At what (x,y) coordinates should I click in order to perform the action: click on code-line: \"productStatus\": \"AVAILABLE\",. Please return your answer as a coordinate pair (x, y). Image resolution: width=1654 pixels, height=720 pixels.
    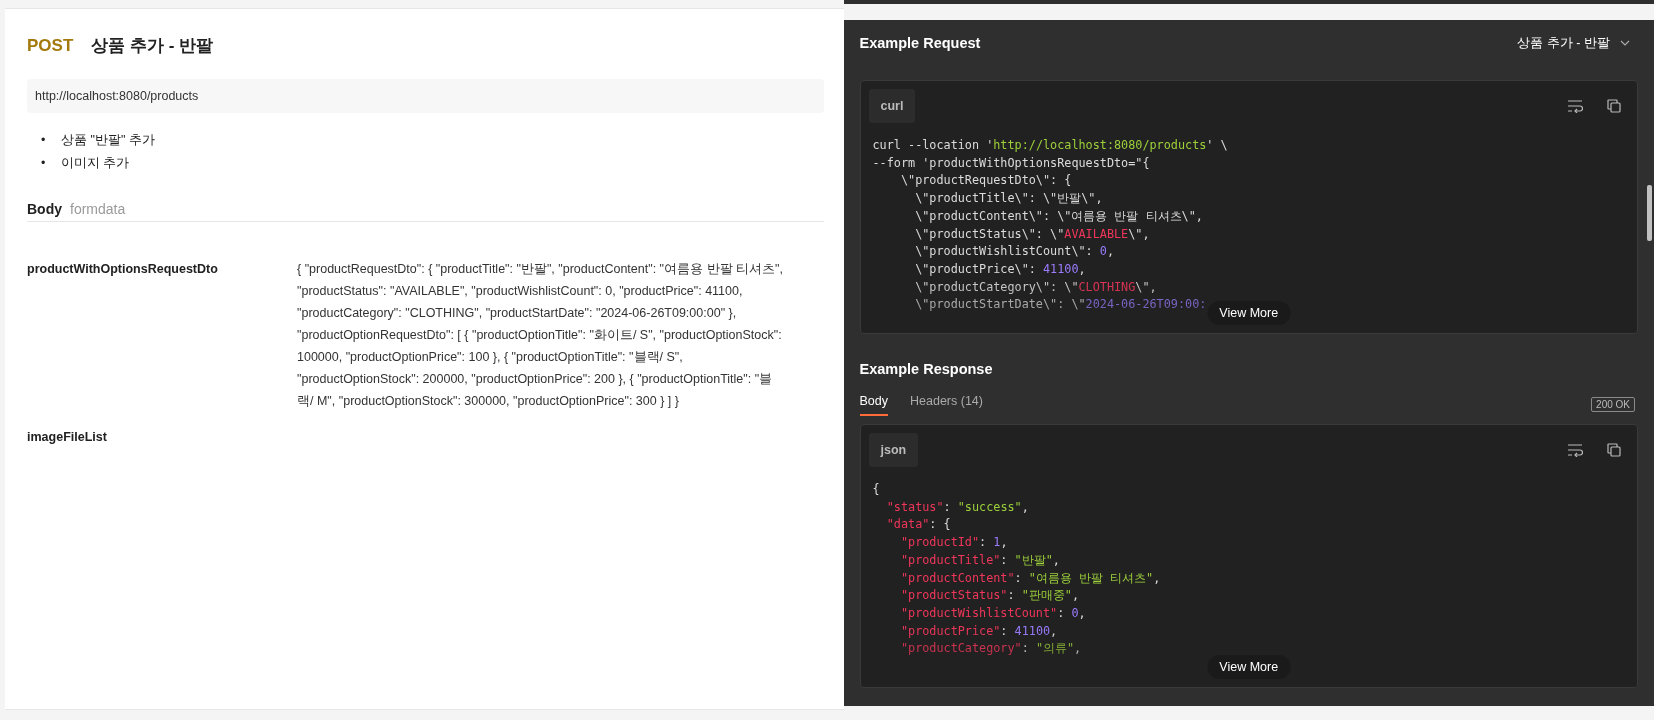
    Looking at the image, I should click on (1032, 234).